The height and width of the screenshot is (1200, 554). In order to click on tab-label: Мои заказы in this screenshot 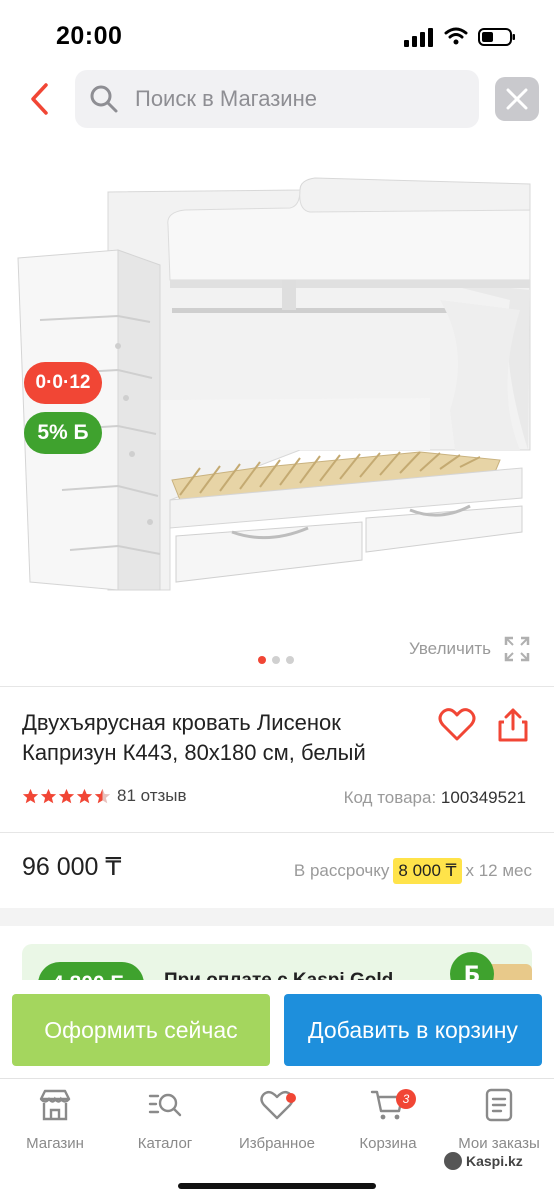, I will do `click(499, 1143)`.